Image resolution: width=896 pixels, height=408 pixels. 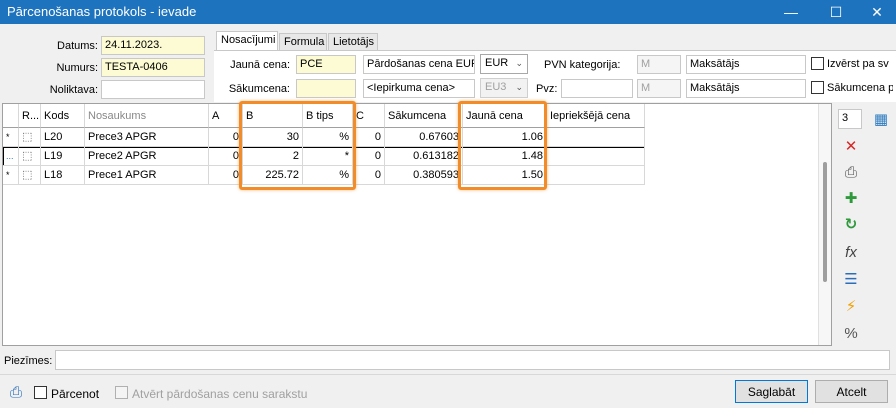 What do you see at coordinates (505, 137) in the screenshot?
I see `row-new-price: 1.06` at bounding box center [505, 137].